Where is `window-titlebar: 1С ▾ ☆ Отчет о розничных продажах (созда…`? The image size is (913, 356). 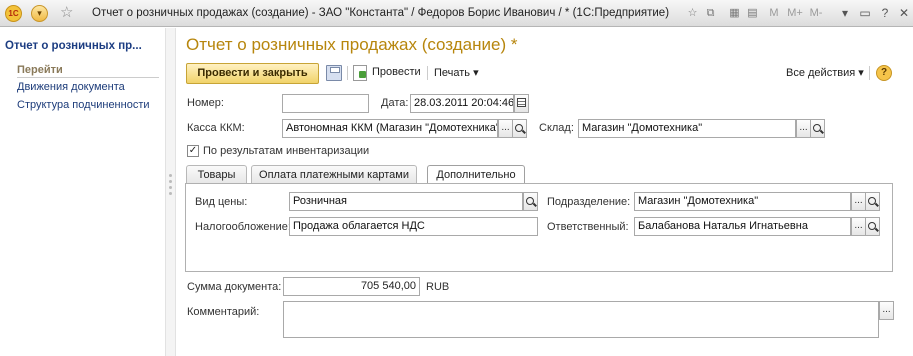 window-titlebar: 1С ▾ ☆ Отчет о розничных продажах (созда… is located at coordinates (456, 13).